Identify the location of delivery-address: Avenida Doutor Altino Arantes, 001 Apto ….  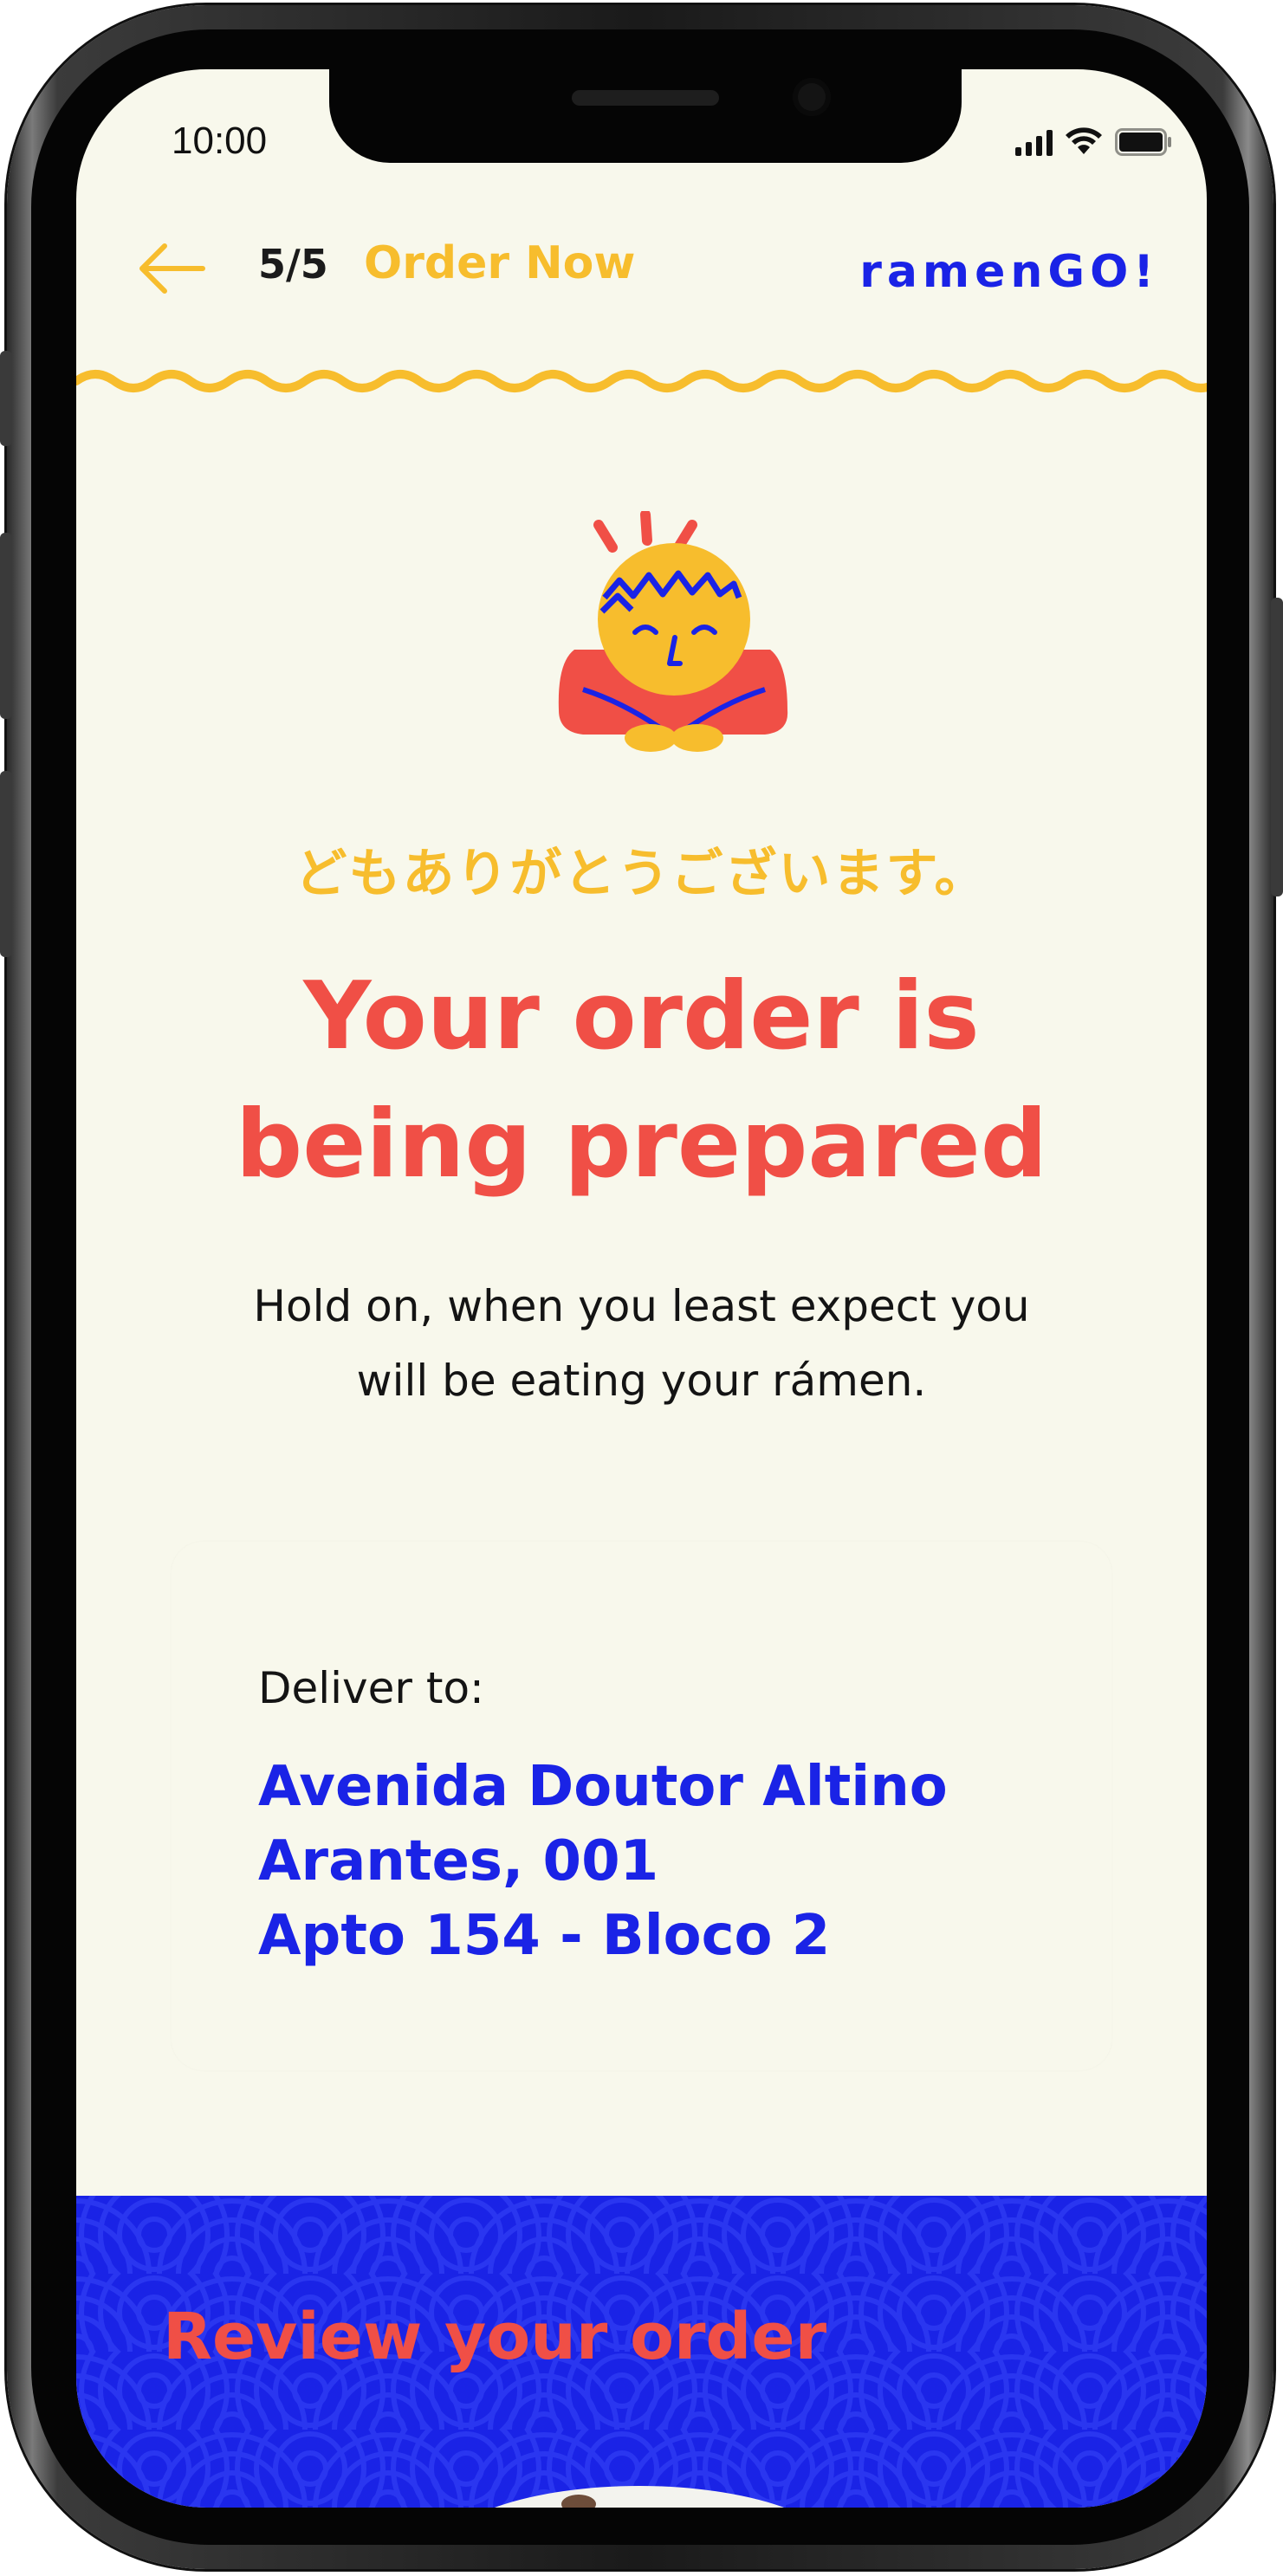
(656, 1861).